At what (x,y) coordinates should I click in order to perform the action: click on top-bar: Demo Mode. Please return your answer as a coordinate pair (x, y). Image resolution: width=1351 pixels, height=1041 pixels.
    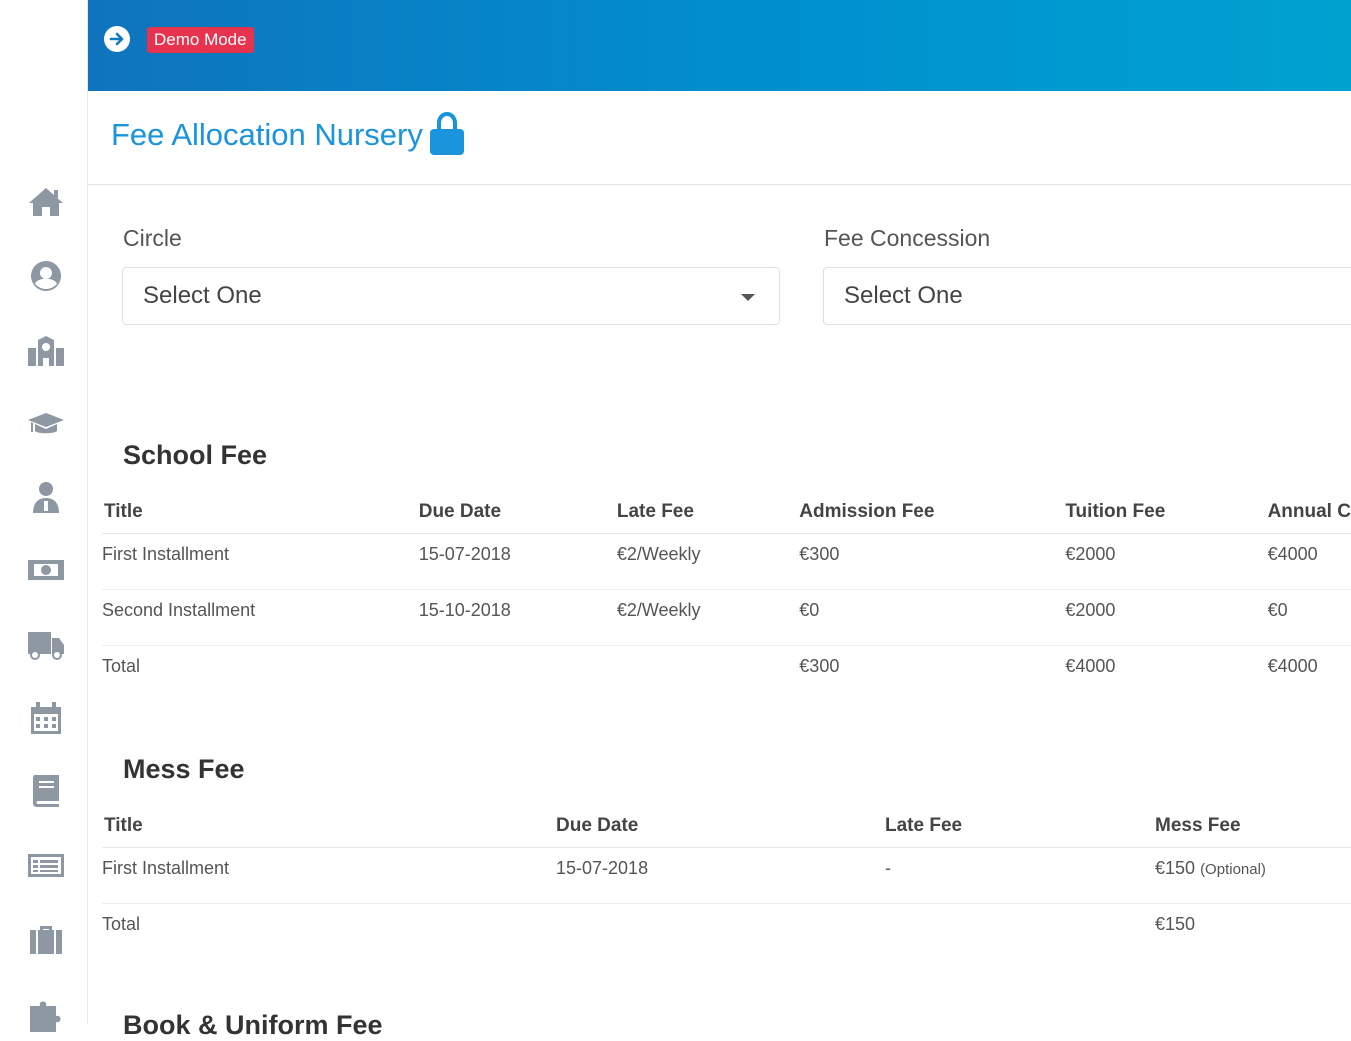
    Looking at the image, I should click on (719, 45).